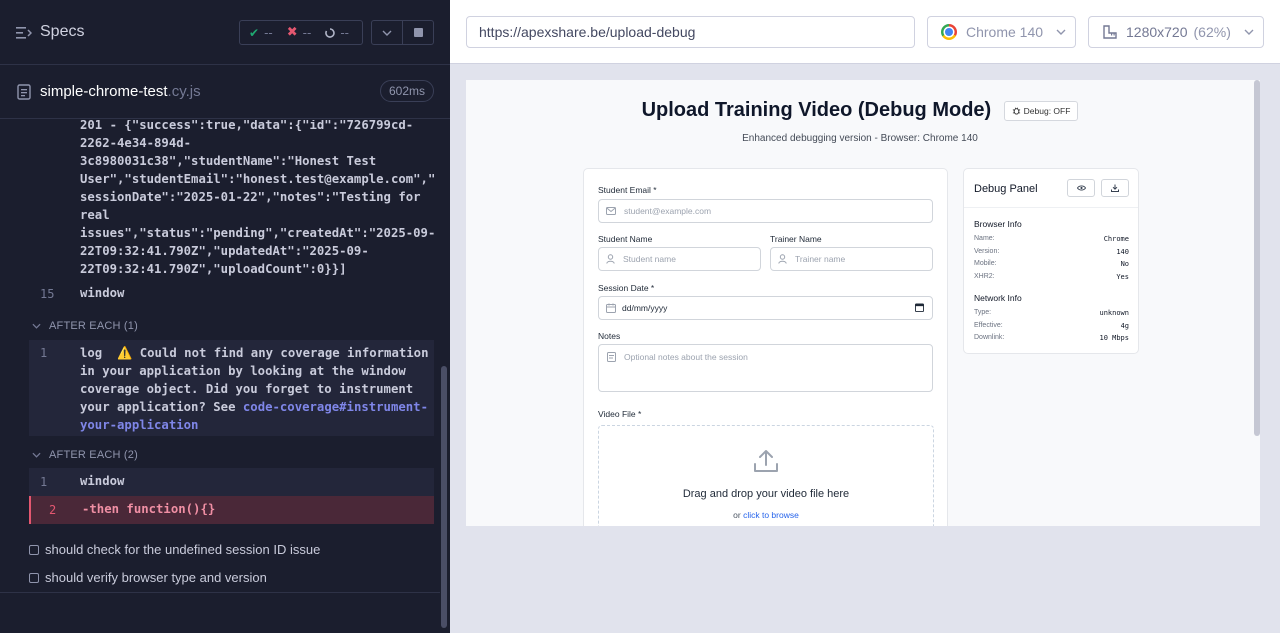 The height and width of the screenshot is (633, 1280). I want to click on download-logs-button, so click(1115, 188).